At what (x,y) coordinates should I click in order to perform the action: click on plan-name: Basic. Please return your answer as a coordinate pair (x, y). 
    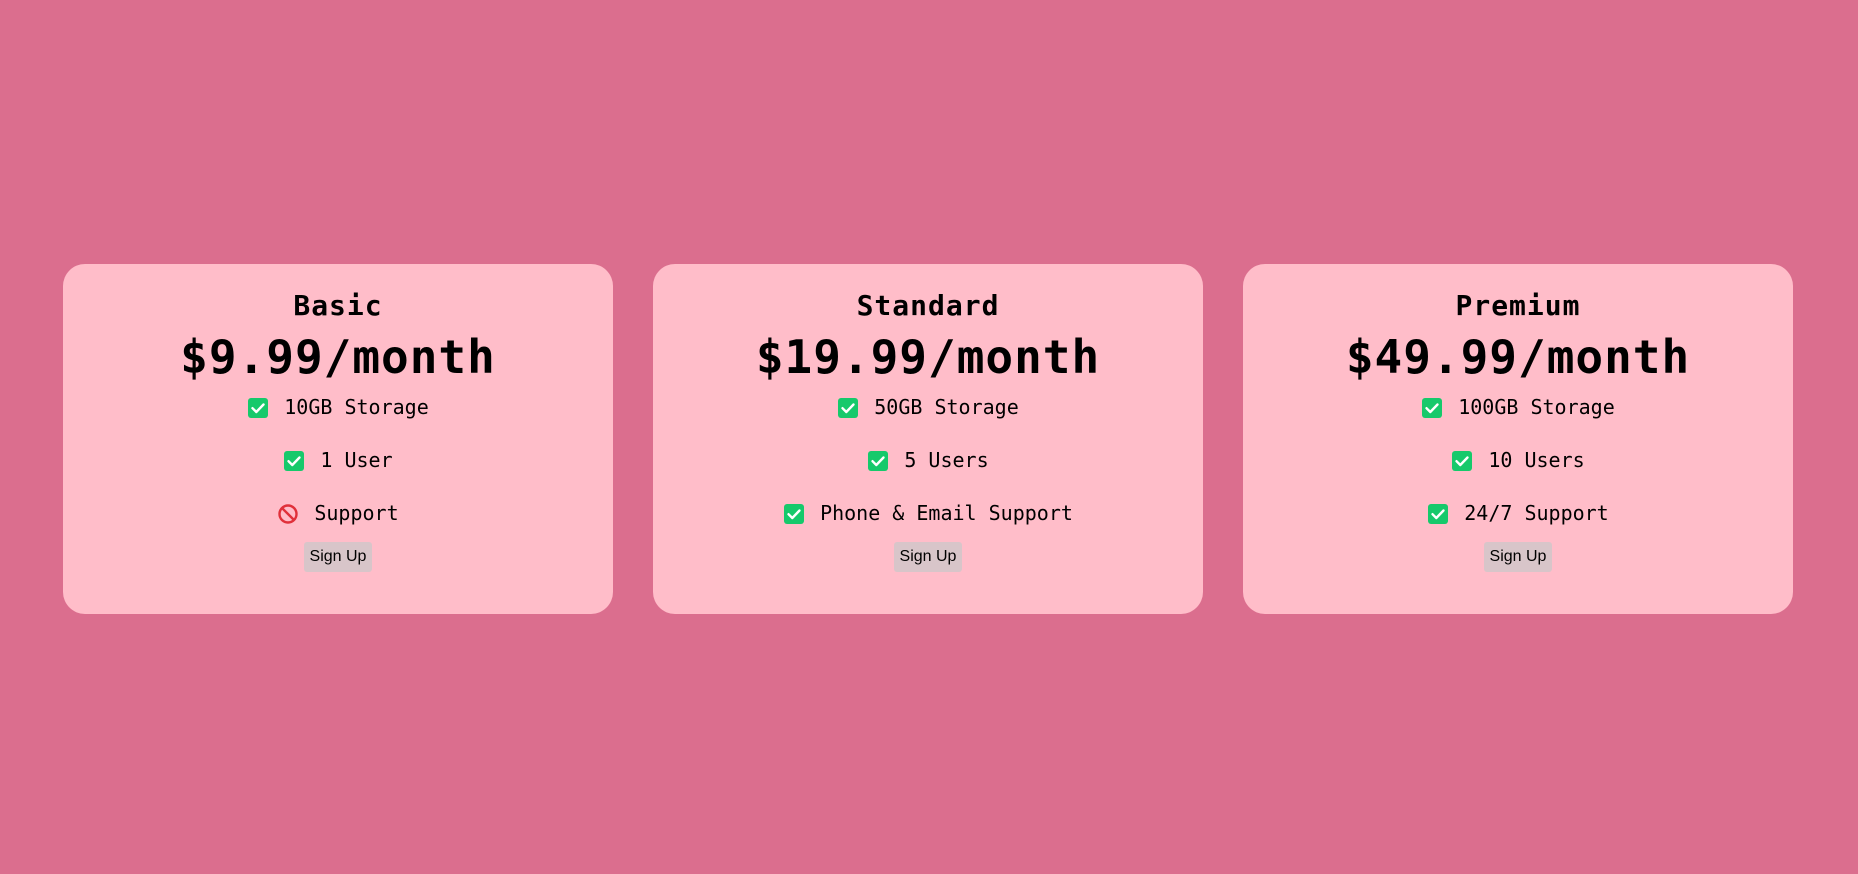
    Looking at the image, I should click on (338, 305).